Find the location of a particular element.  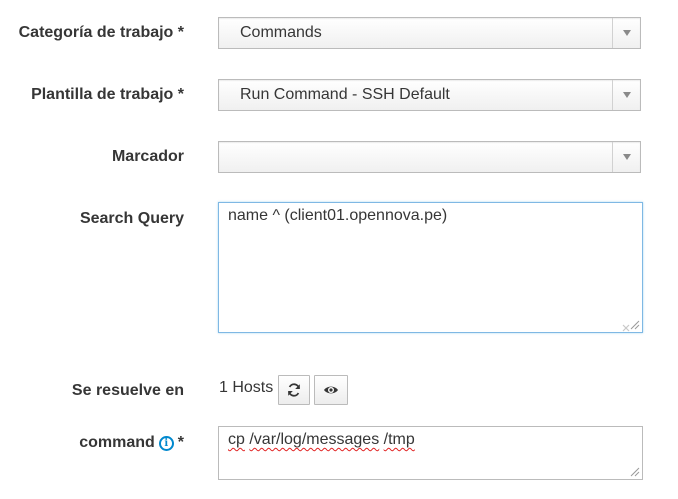

info-icon: i is located at coordinates (166, 443).